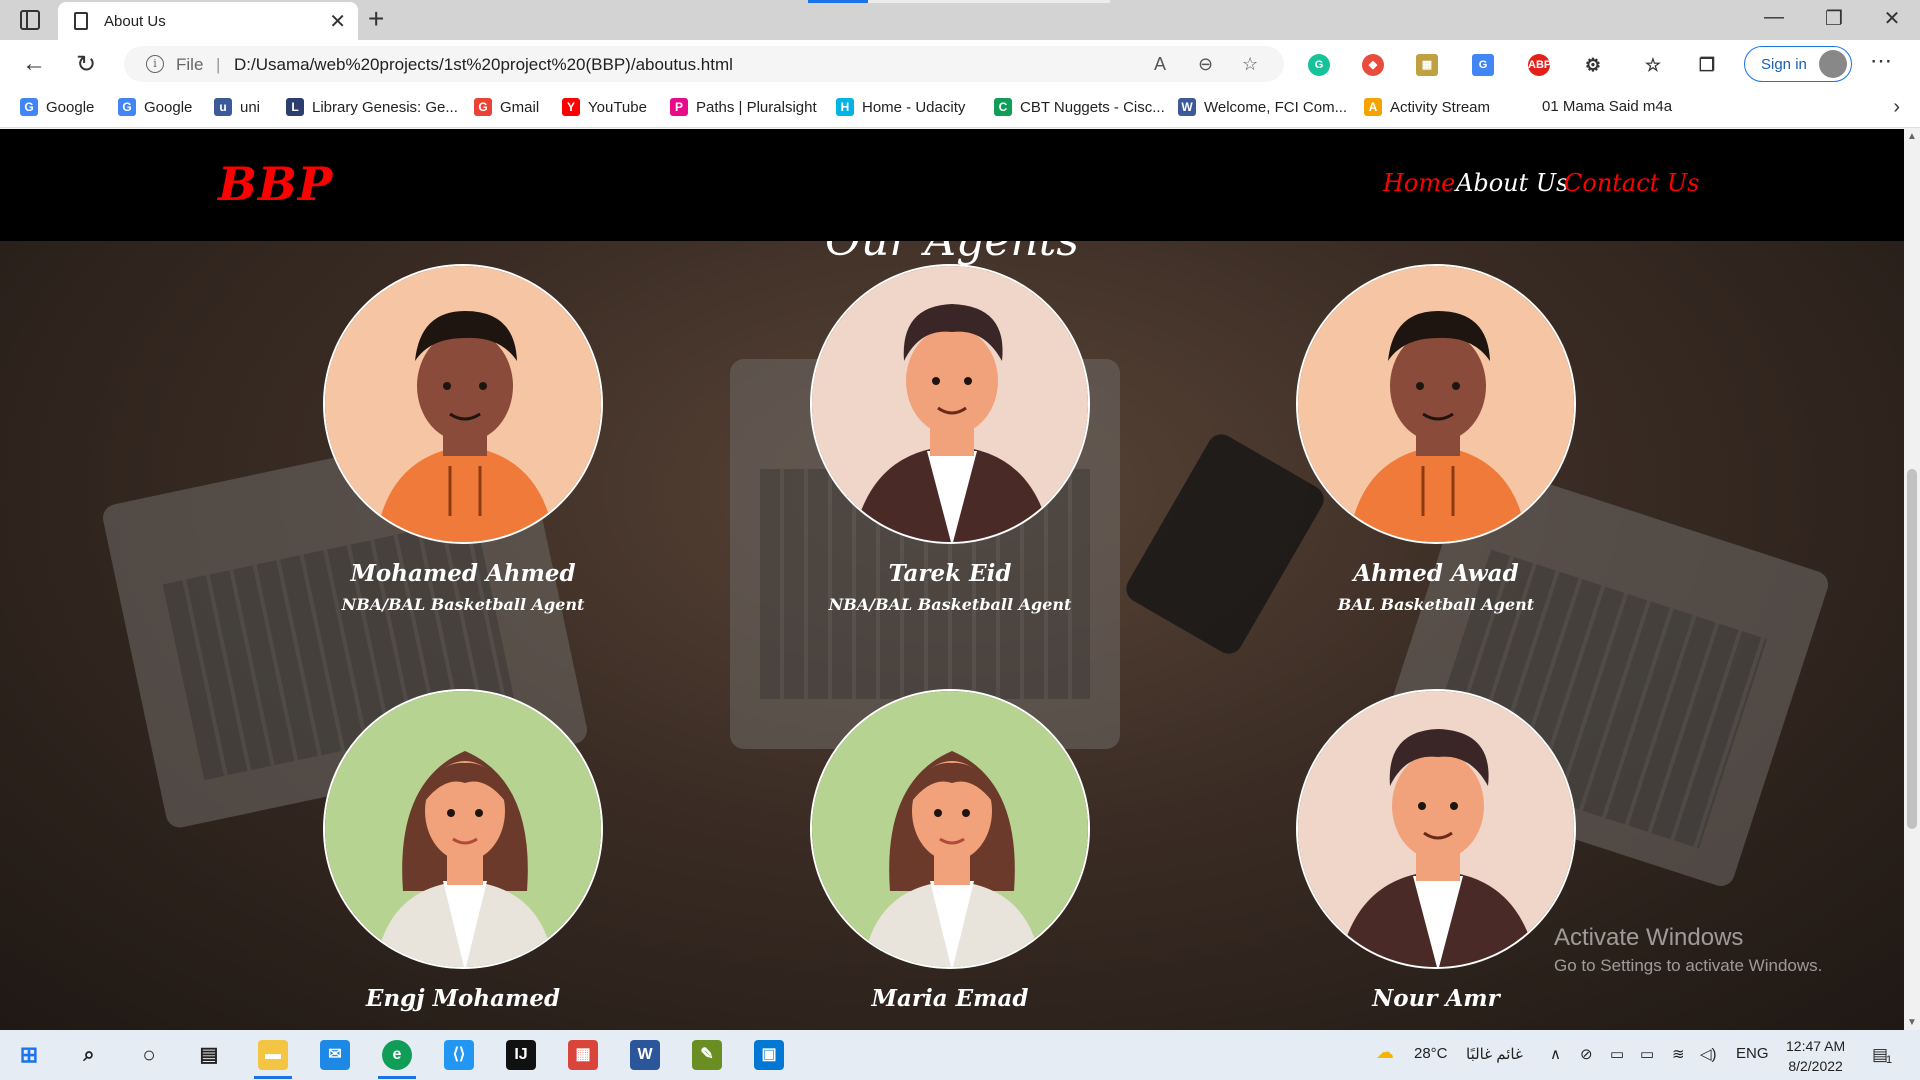 The image size is (1920, 1080). What do you see at coordinates (1647, 1054) in the screenshot?
I see `battery-icon: ▭` at bounding box center [1647, 1054].